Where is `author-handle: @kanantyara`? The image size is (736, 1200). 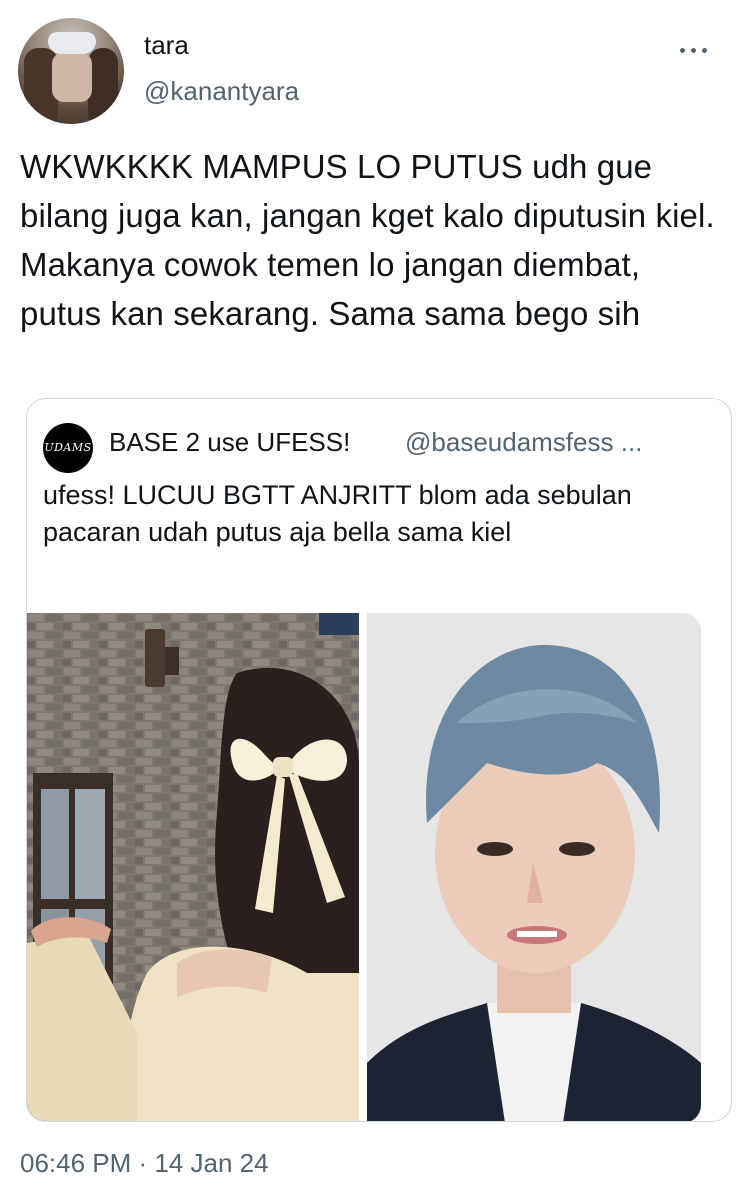
author-handle: @kanantyara is located at coordinates (221, 91).